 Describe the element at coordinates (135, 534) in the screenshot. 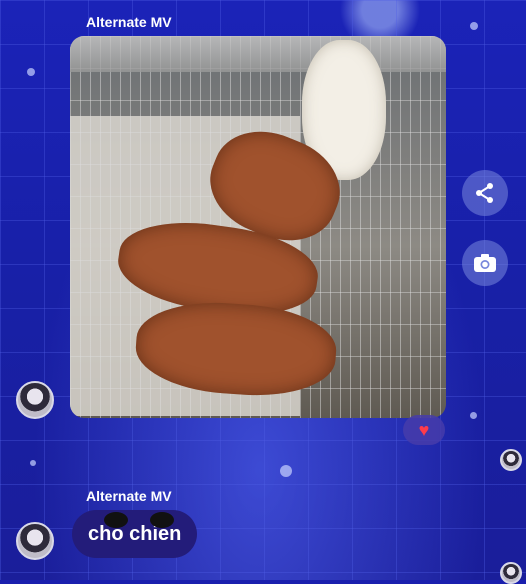

I see `message-bubble: cho chien` at that location.